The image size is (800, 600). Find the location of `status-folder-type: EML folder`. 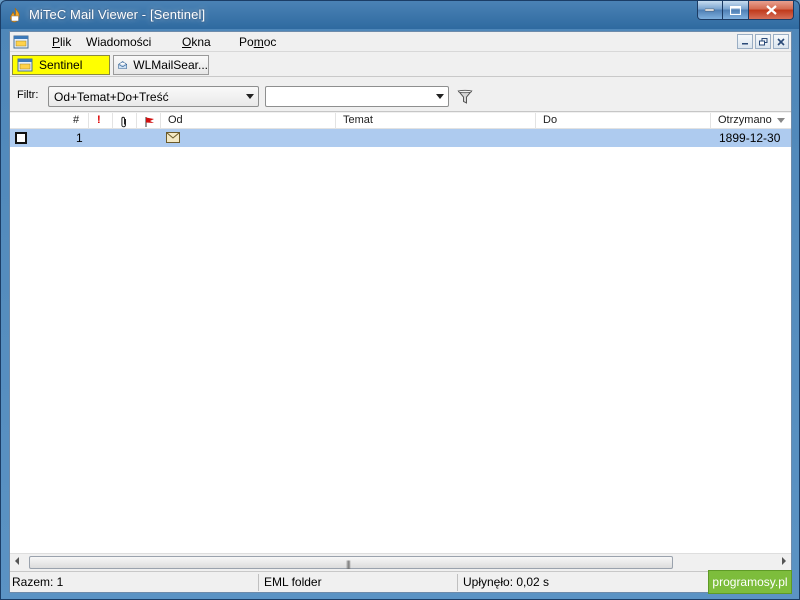

status-folder-type: EML folder is located at coordinates (293, 582).